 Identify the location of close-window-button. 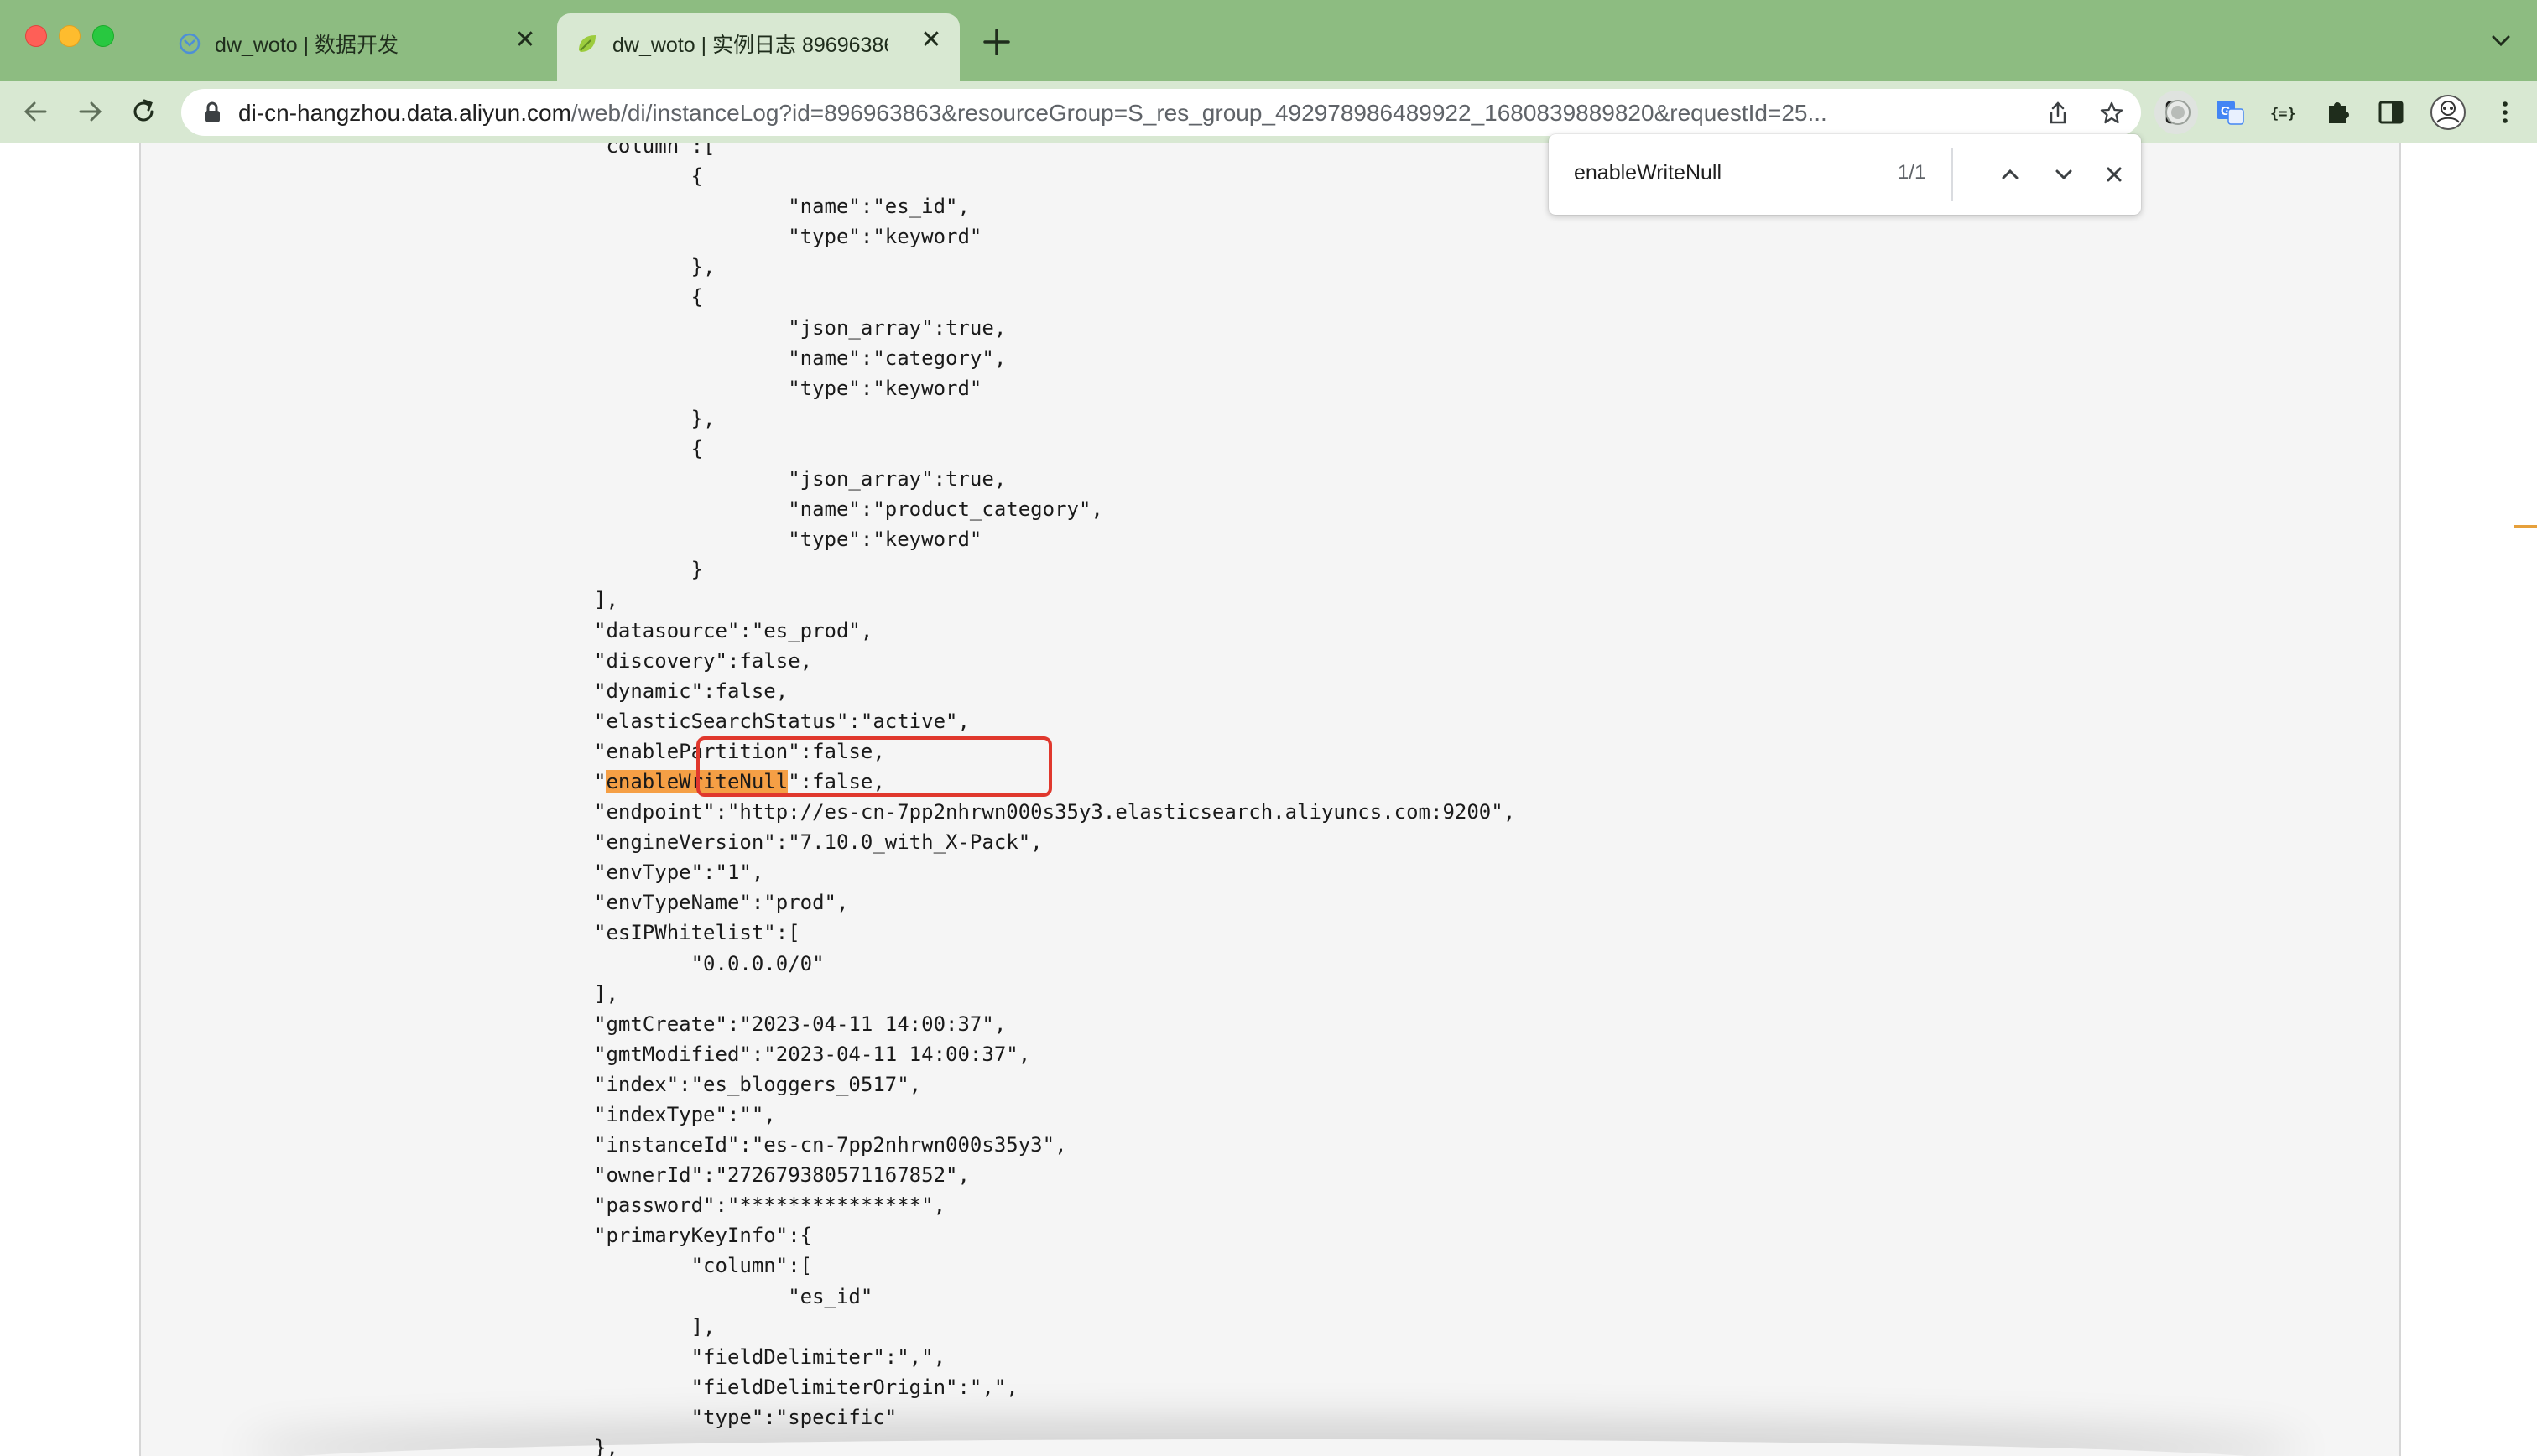
(36, 36).